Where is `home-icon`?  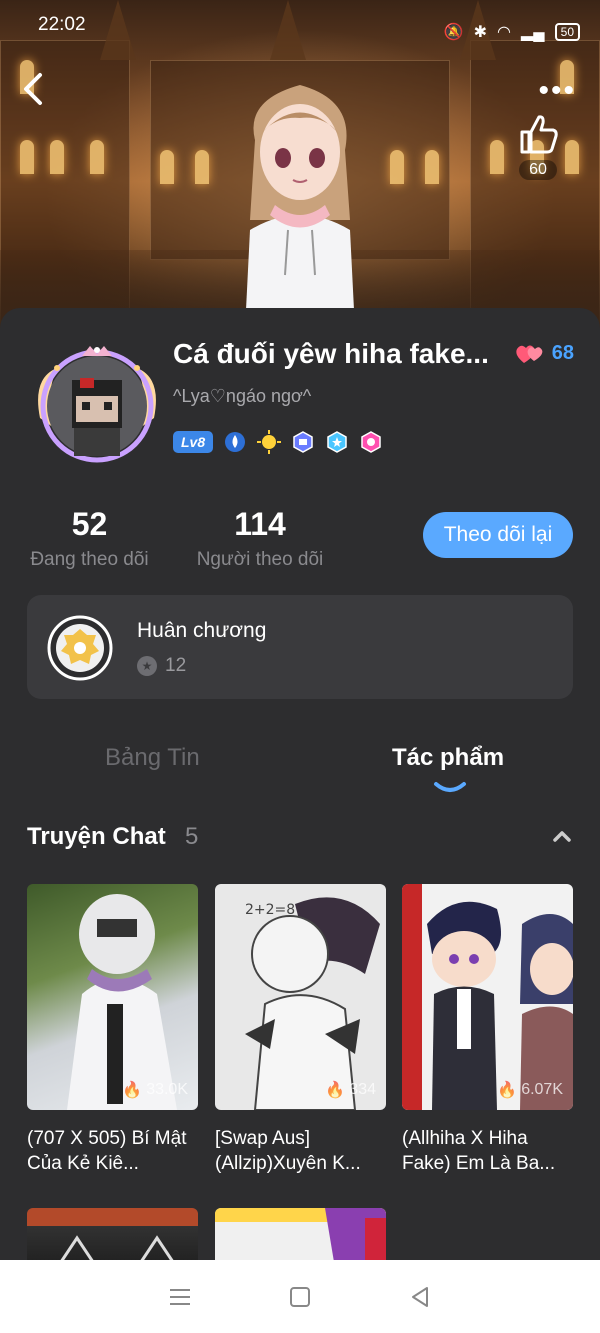 home-icon is located at coordinates (300, 1297).